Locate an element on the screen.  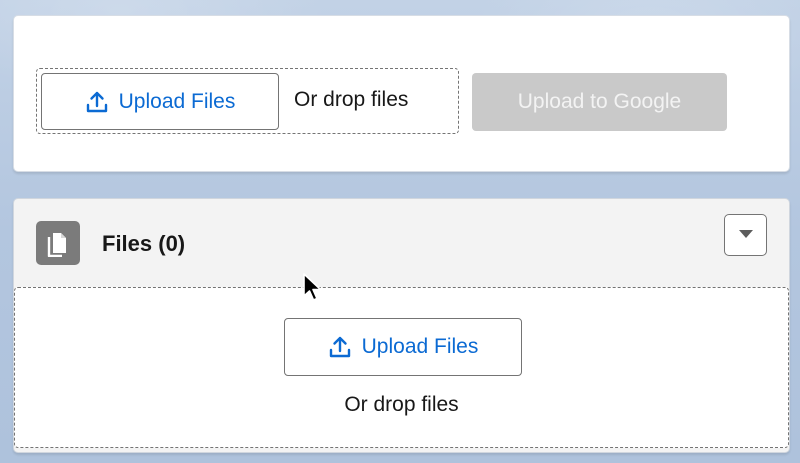
files-menu-button is located at coordinates (745, 235).